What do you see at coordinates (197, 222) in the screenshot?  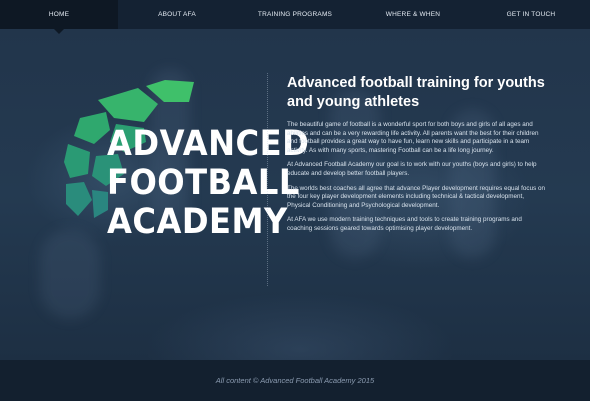 I see `logo-line: ACADEMY` at bounding box center [197, 222].